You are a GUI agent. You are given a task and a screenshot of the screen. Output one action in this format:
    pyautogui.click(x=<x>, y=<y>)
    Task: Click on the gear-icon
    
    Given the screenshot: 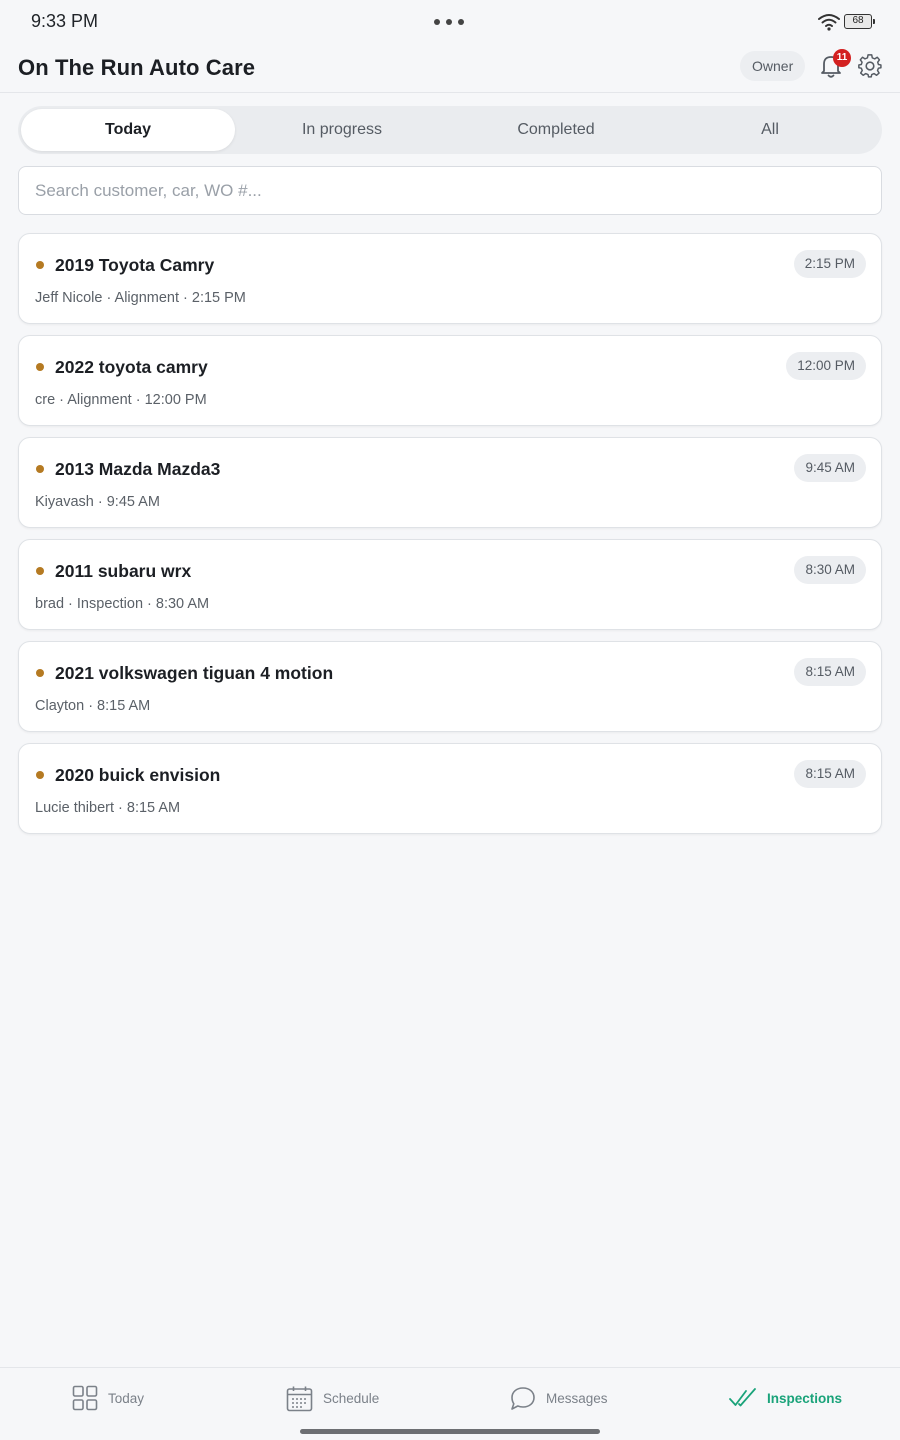 What is the action you would take?
    pyautogui.click(x=870, y=66)
    